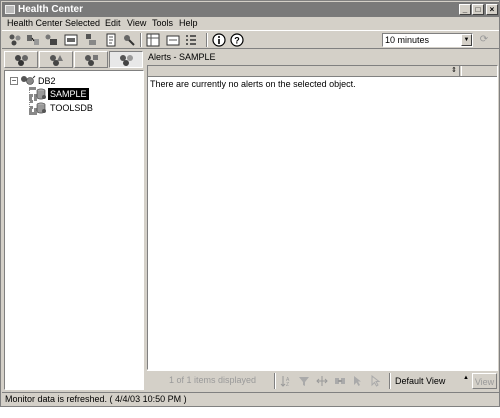  What do you see at coordinates (33, 40) in the screenshot?
I see `replication-center-icon` at bounding box center [33, 40].